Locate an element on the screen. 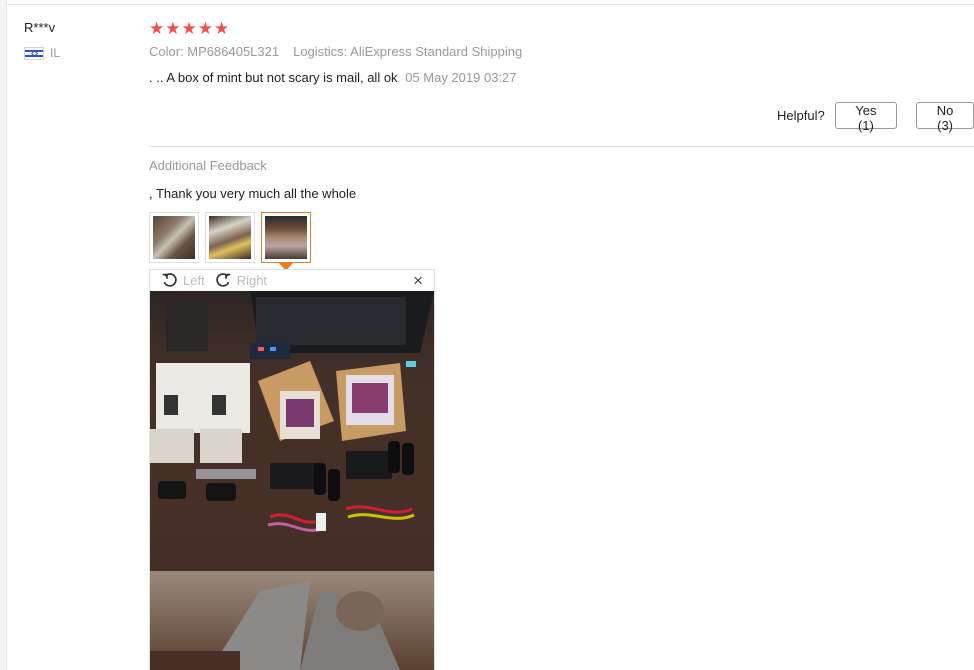  top-divider is located at coordinates (490, 4).